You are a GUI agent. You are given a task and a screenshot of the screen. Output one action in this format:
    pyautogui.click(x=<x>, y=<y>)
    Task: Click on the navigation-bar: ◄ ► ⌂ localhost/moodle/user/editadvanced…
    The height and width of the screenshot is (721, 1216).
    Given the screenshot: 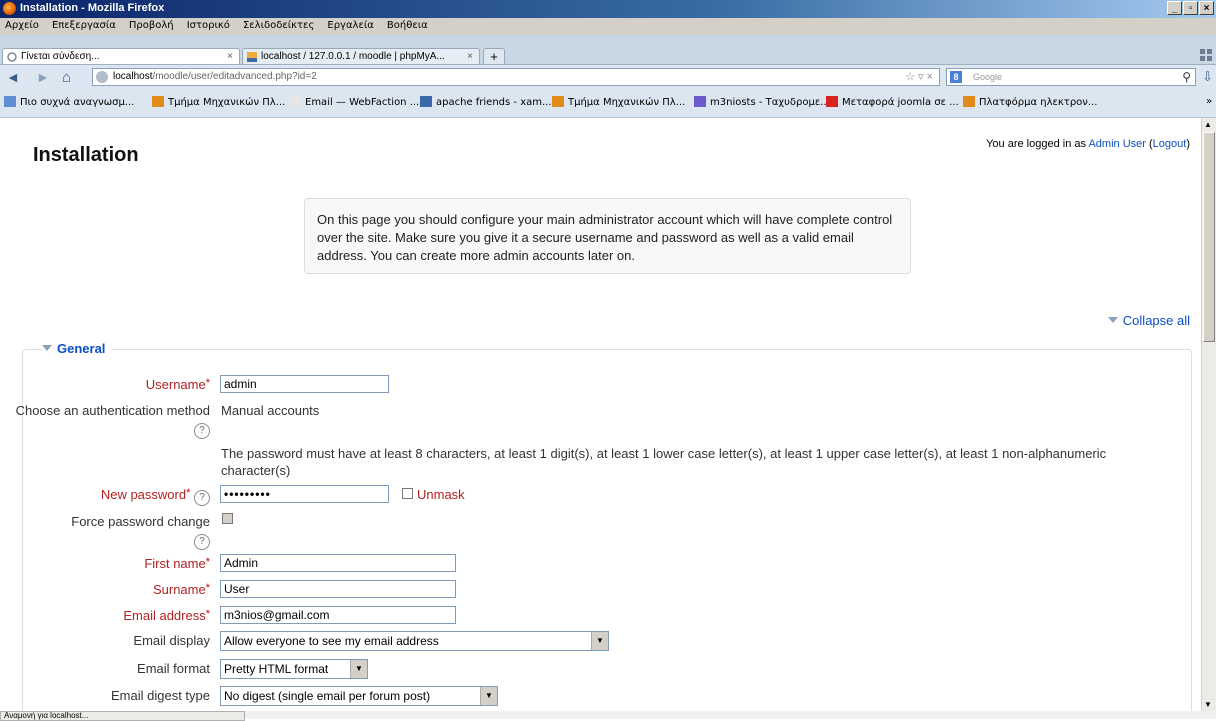 What is the action you would take?
    pyautogui.click(x=608, y=77)
    